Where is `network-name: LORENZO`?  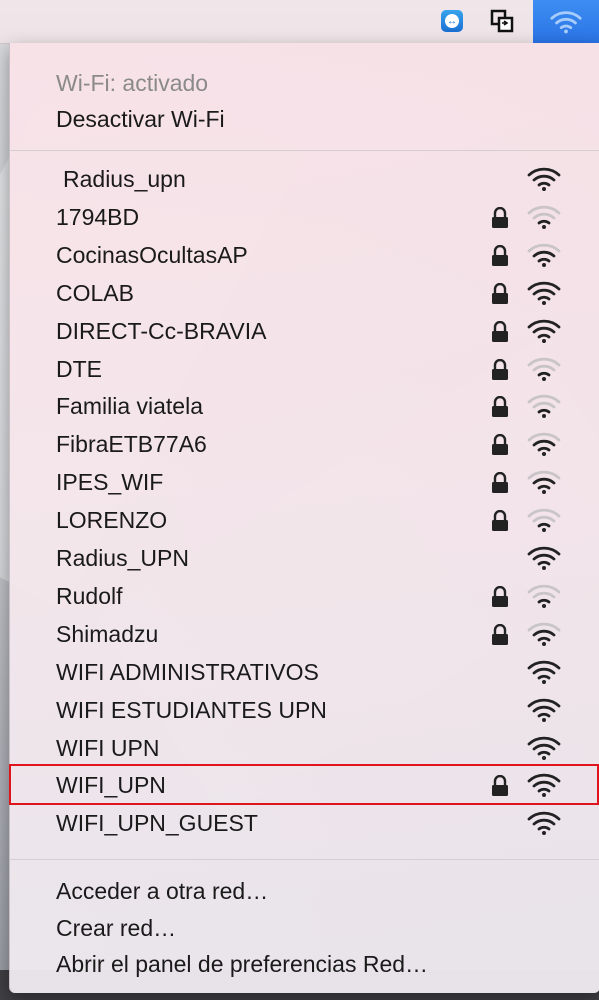 network-name: LORENZO is located at coordinates (112, 520).